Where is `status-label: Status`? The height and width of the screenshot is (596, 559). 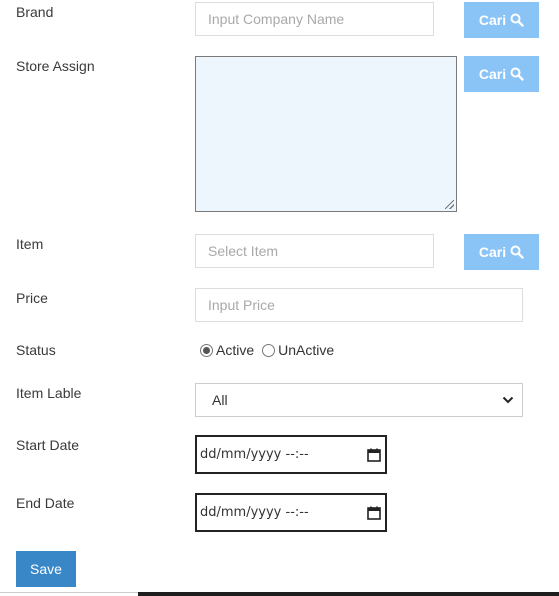 status-label: Status is located at coordinates (36, 350).